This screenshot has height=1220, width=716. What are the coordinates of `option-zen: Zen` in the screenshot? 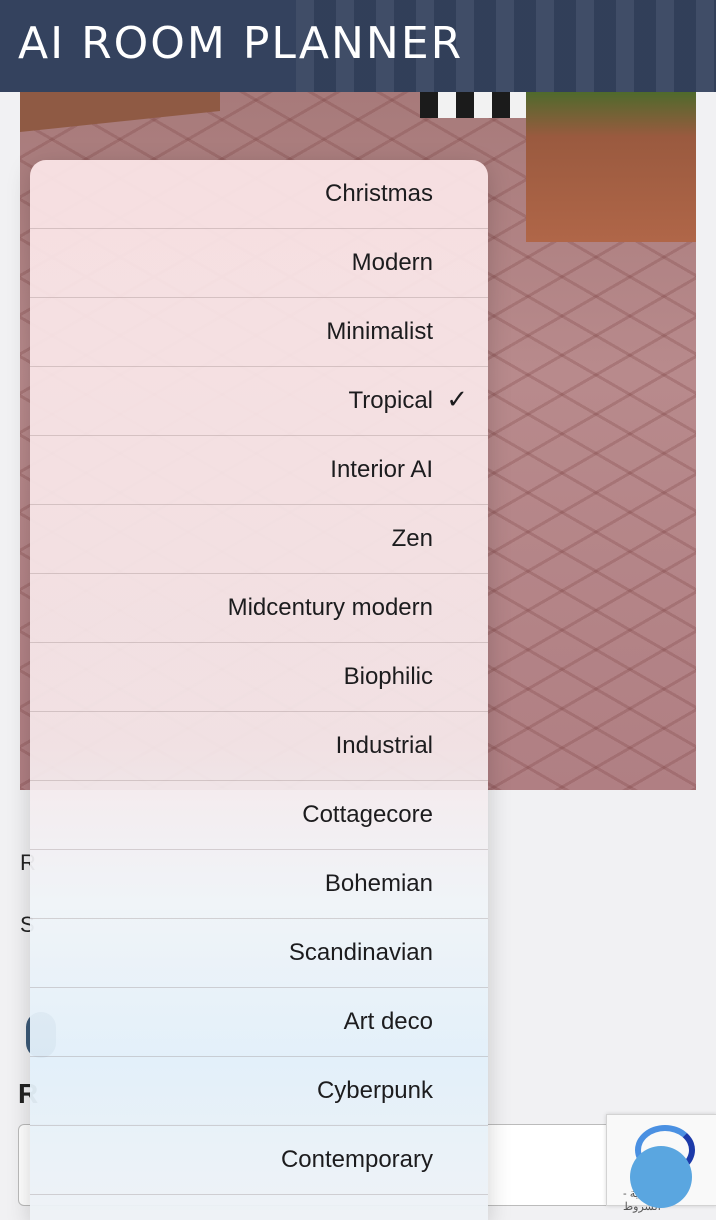 It's located at (259, 539).